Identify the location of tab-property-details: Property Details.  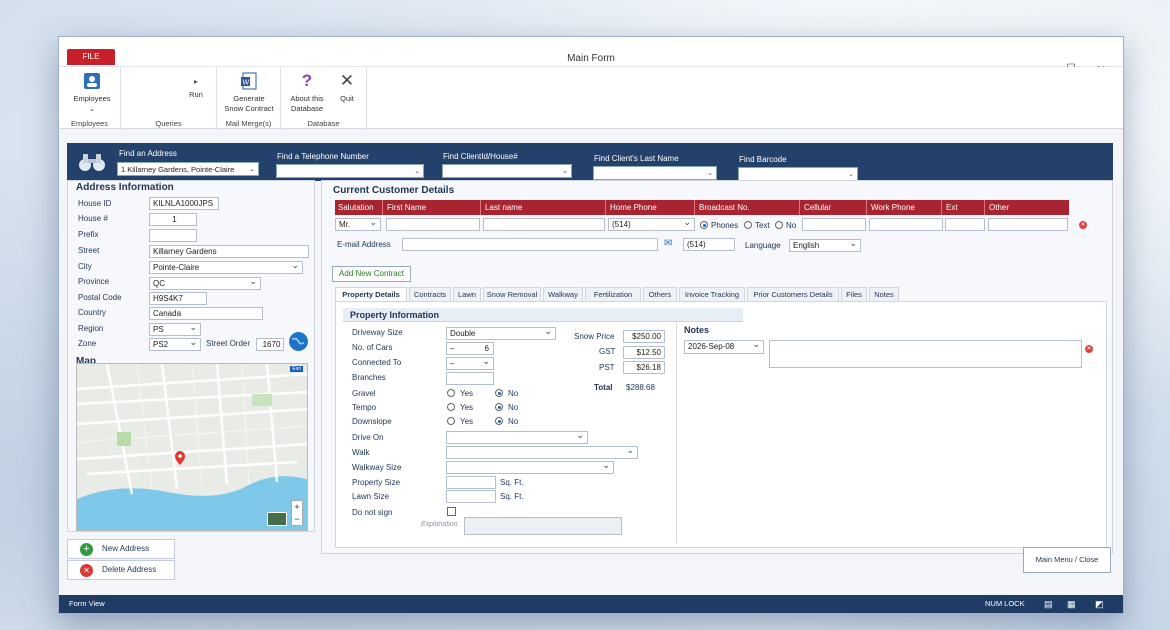
(371, 294).